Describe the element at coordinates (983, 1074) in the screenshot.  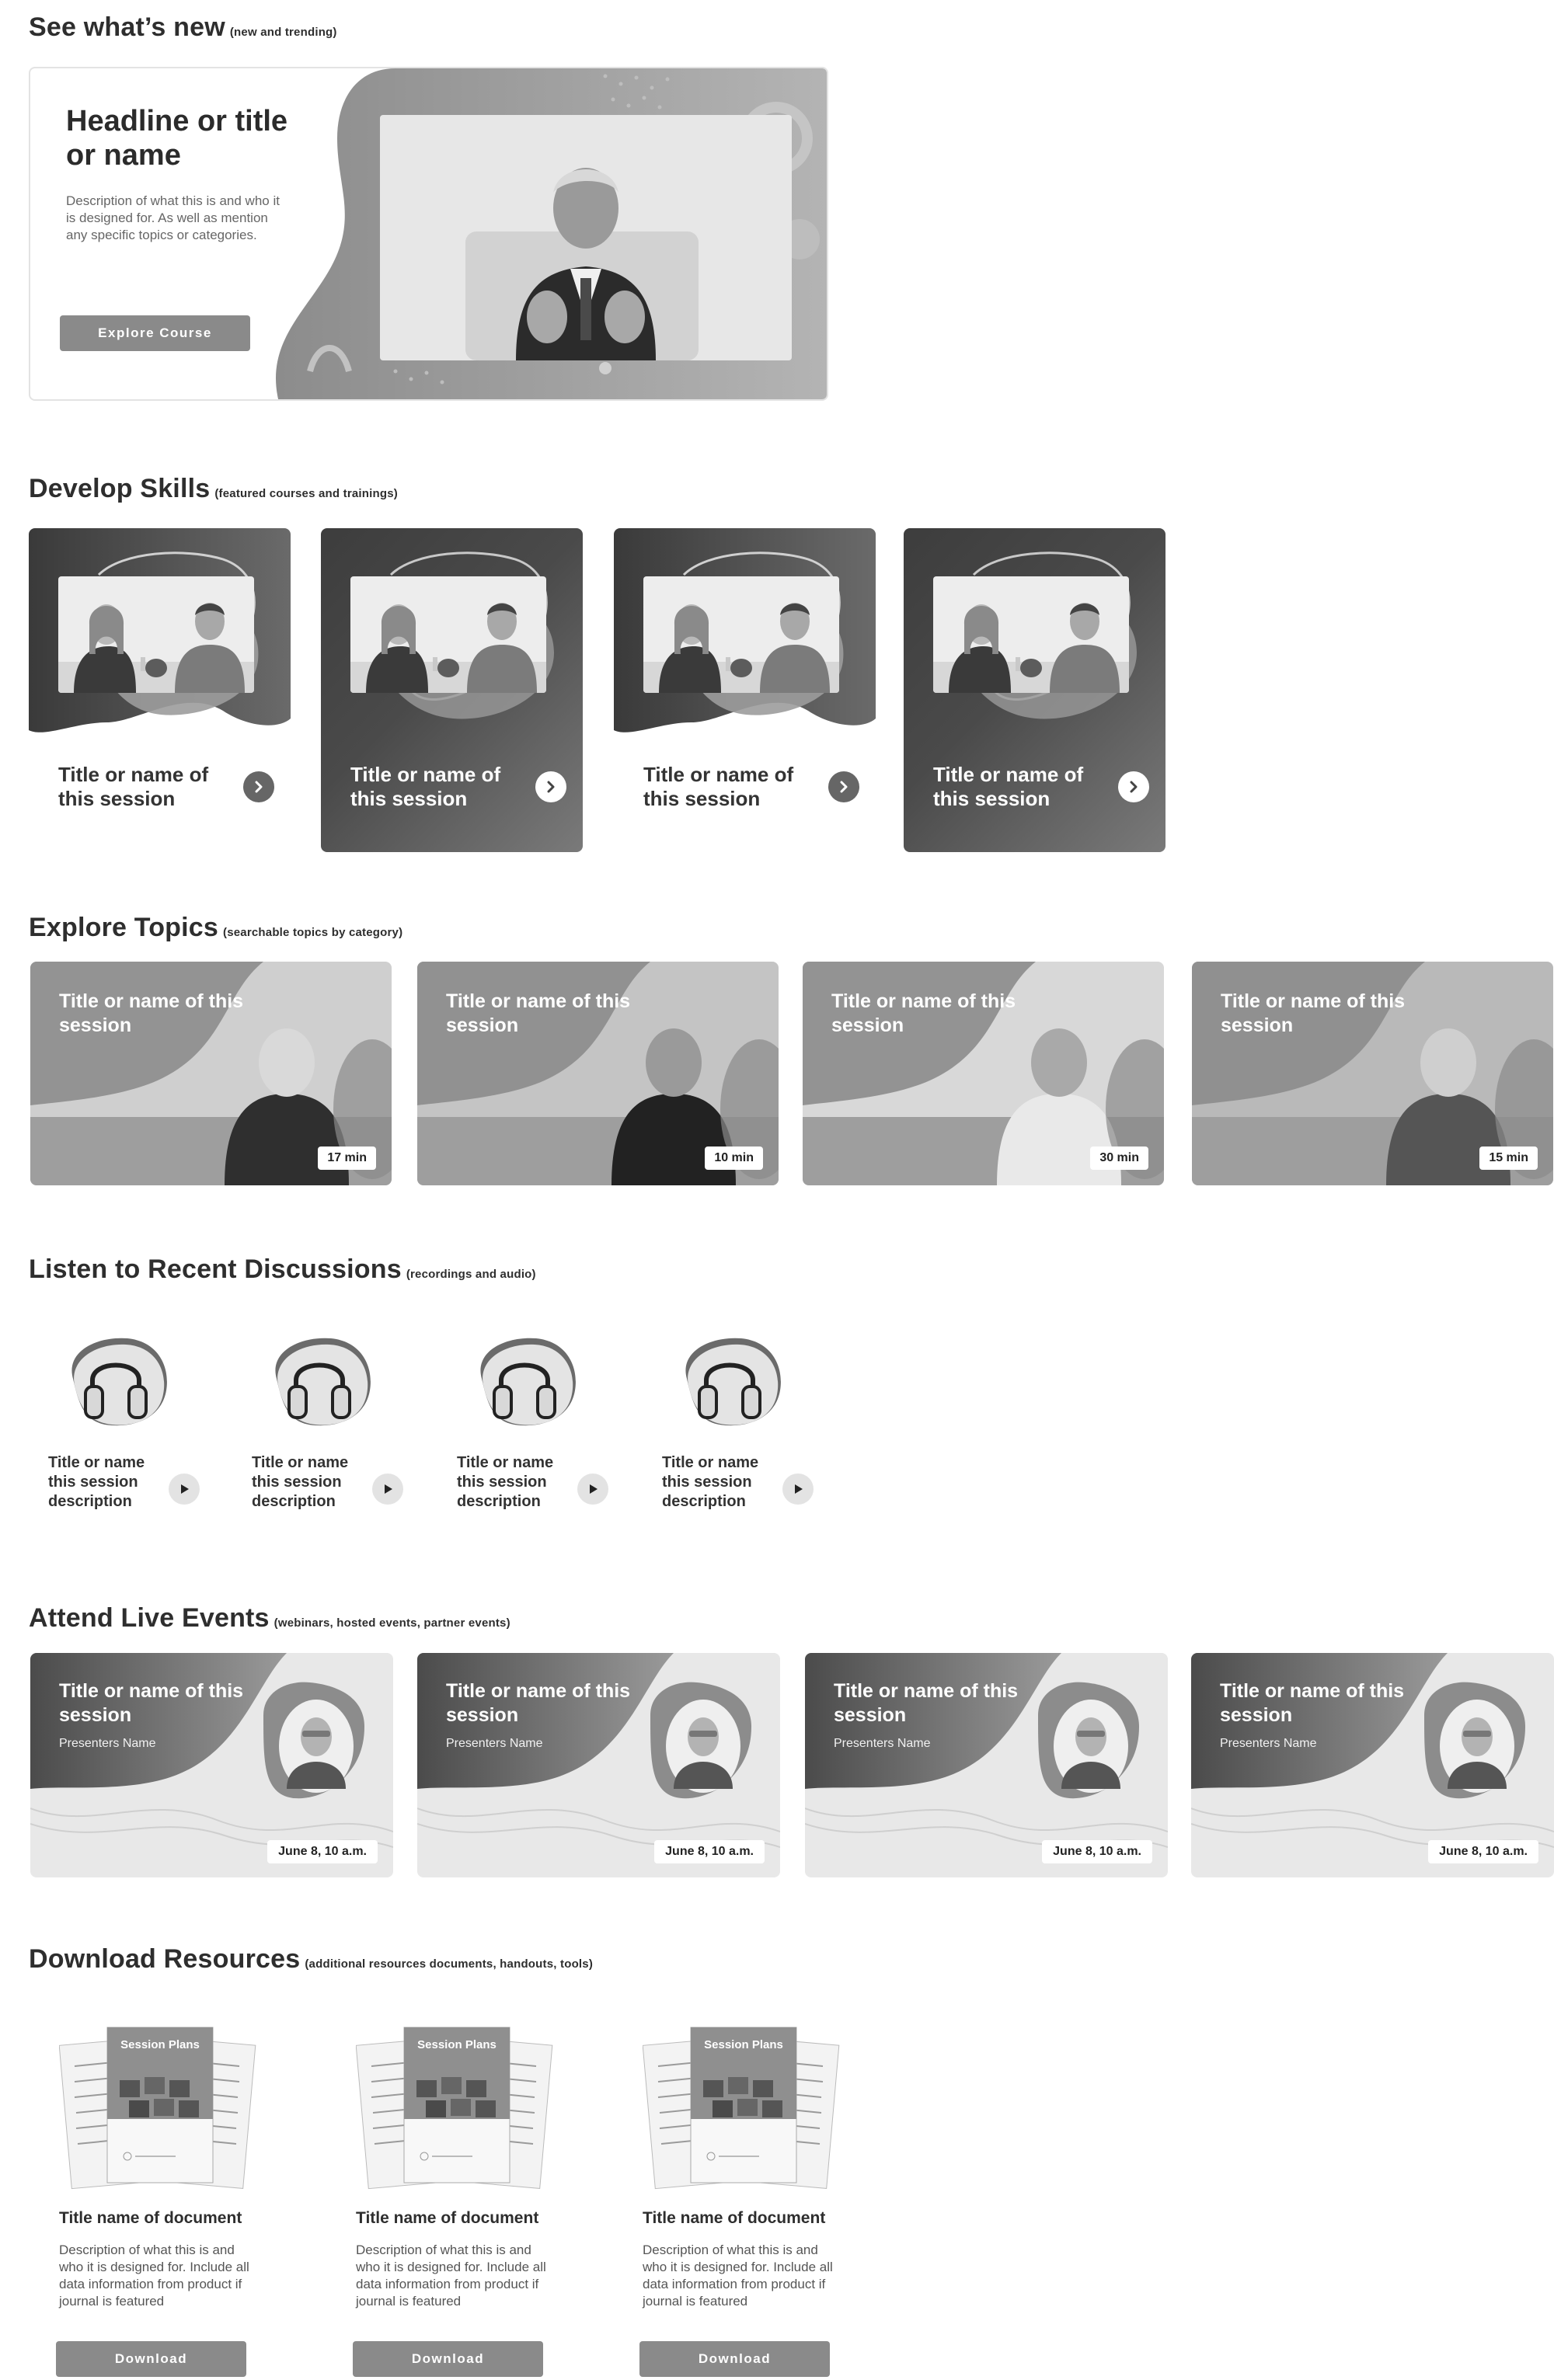
I see `topic-card: Title or name of this session 30 min` at that location.